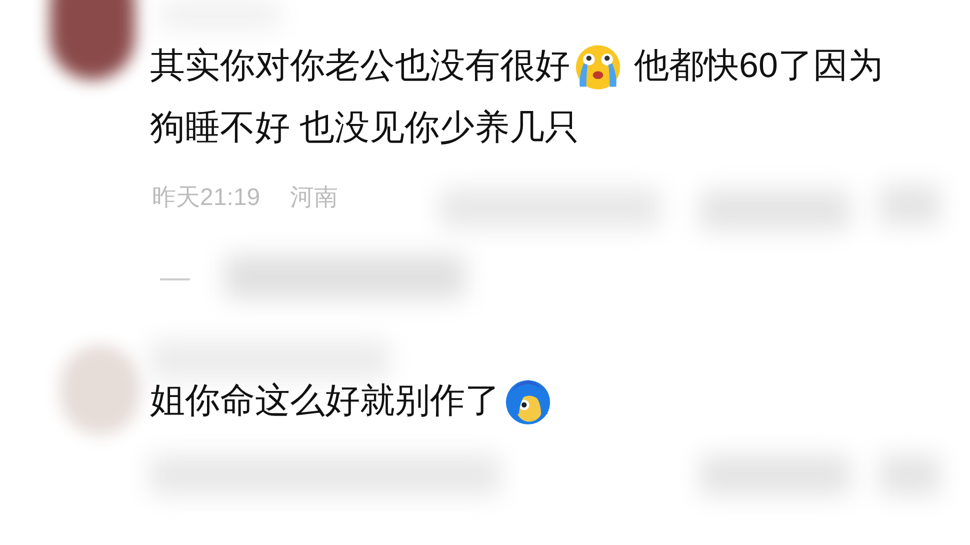 The height and width of the screenshot is (545, 970). I want to click on comment-text: 他都快60了因为, so click(758, 66).